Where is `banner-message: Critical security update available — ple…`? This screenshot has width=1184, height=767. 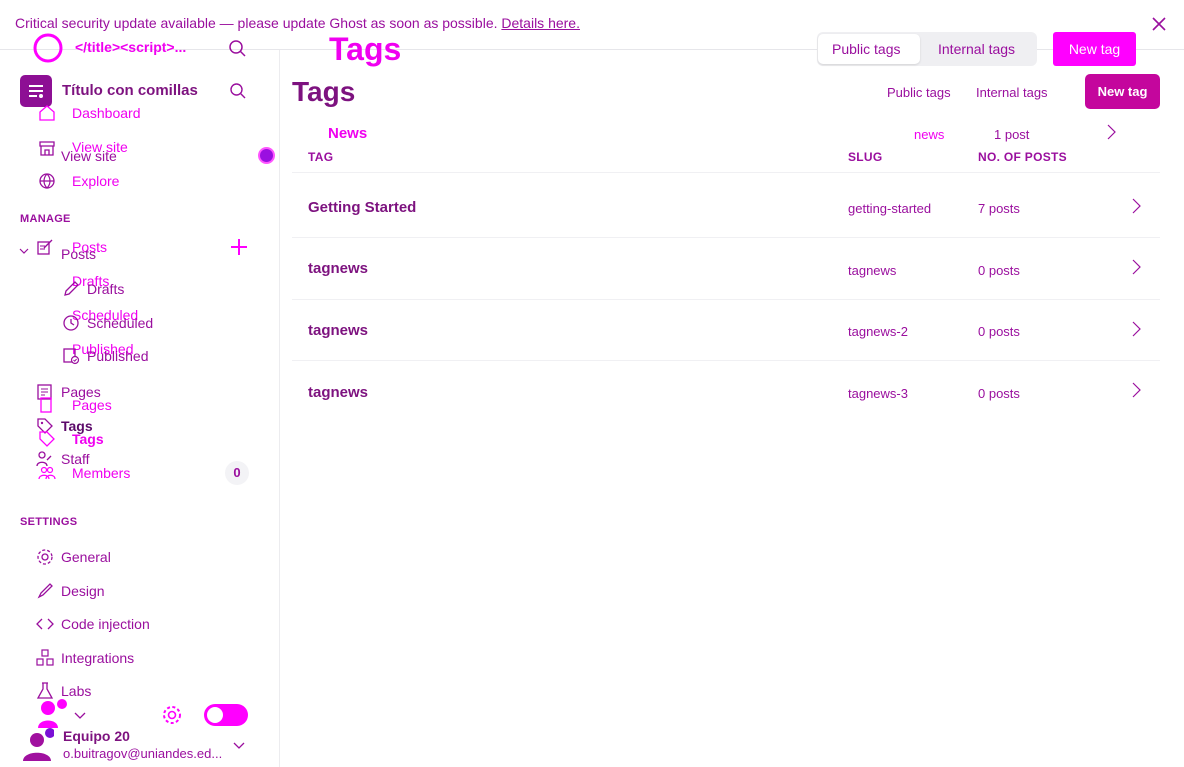 banner-message: Critical security update available — ple… is located at coordinates (256, 23).